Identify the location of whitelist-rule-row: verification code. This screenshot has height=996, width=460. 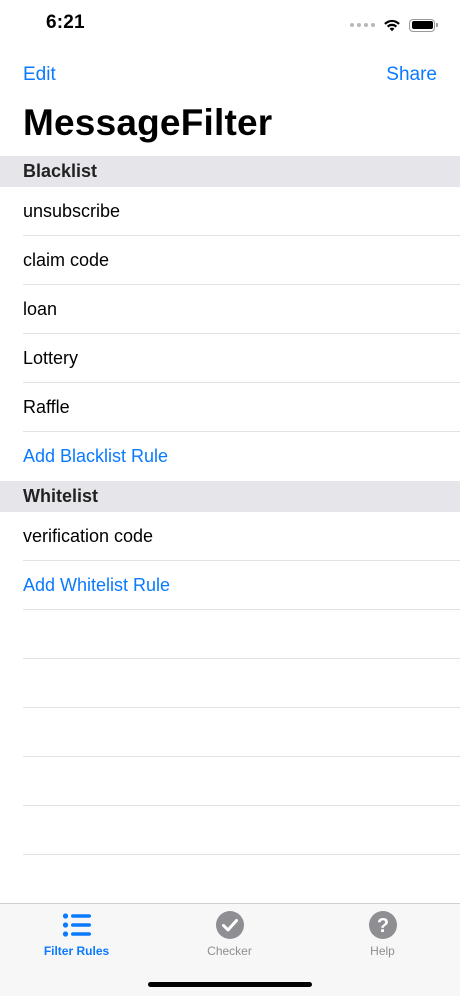
(230, 536).